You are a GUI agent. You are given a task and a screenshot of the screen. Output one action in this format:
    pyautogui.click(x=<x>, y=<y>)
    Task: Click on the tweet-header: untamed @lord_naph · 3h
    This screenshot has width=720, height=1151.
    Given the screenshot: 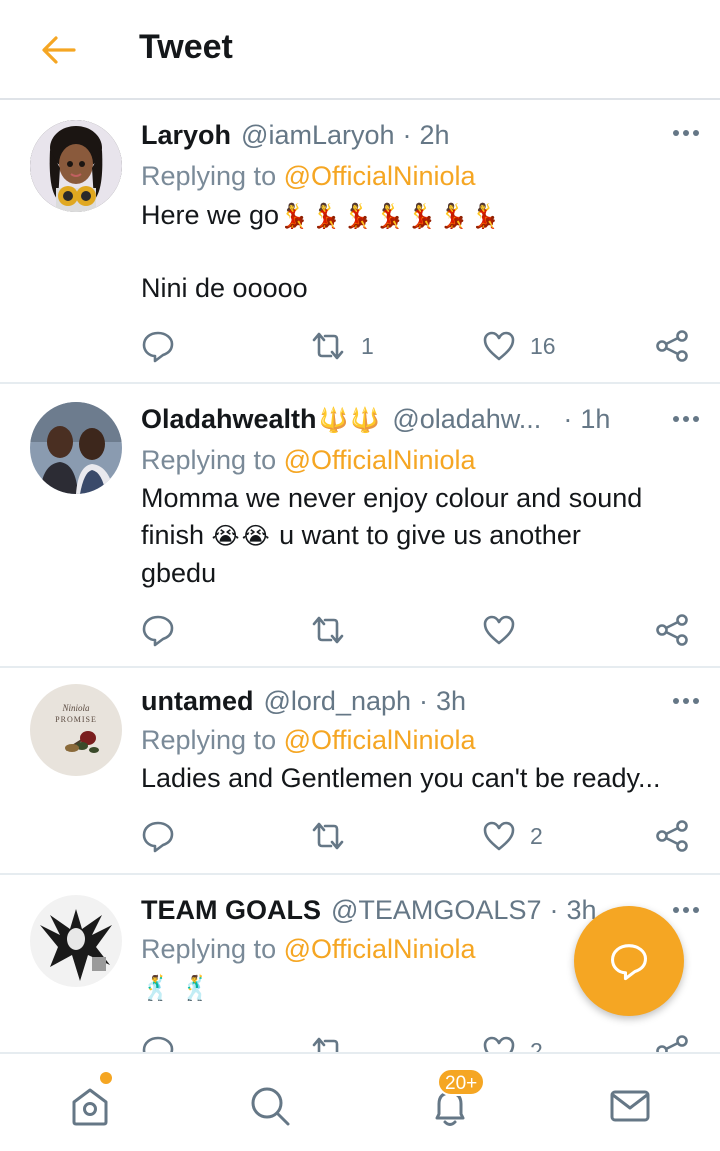 What is the action you would take?
    pyautogui.click(x=420, y=701)
    